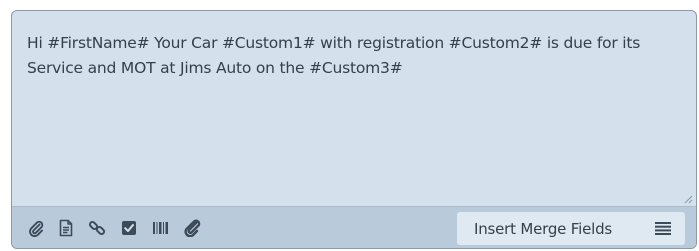 This screenshot has width=699, height=251. What do you see at coordinates (688, 199) in the screenshot?
I see `resize-grip-icon` at bounding box center [688, 199].